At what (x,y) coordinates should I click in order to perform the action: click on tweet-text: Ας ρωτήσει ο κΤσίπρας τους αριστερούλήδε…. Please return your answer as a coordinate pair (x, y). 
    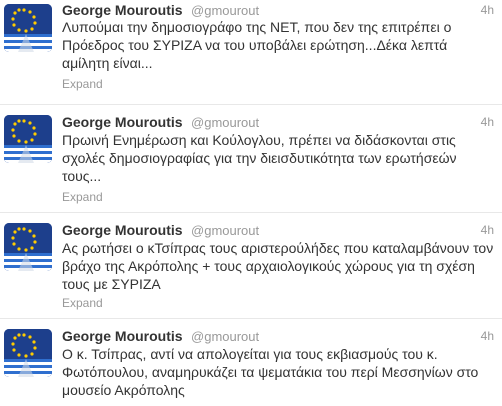
    Looking at the image, I should click on (278, 266).